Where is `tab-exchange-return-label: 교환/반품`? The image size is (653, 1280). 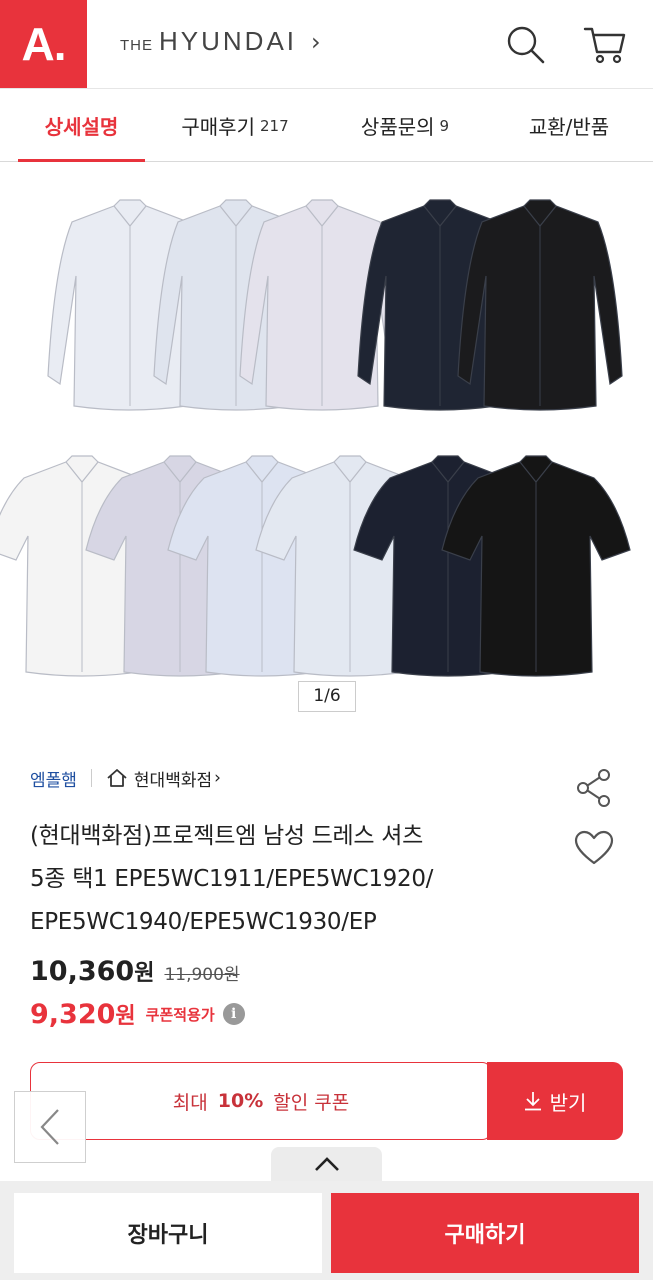
tab-exchange-return-label: 교환/반품 is located at coordinates (569, 127).